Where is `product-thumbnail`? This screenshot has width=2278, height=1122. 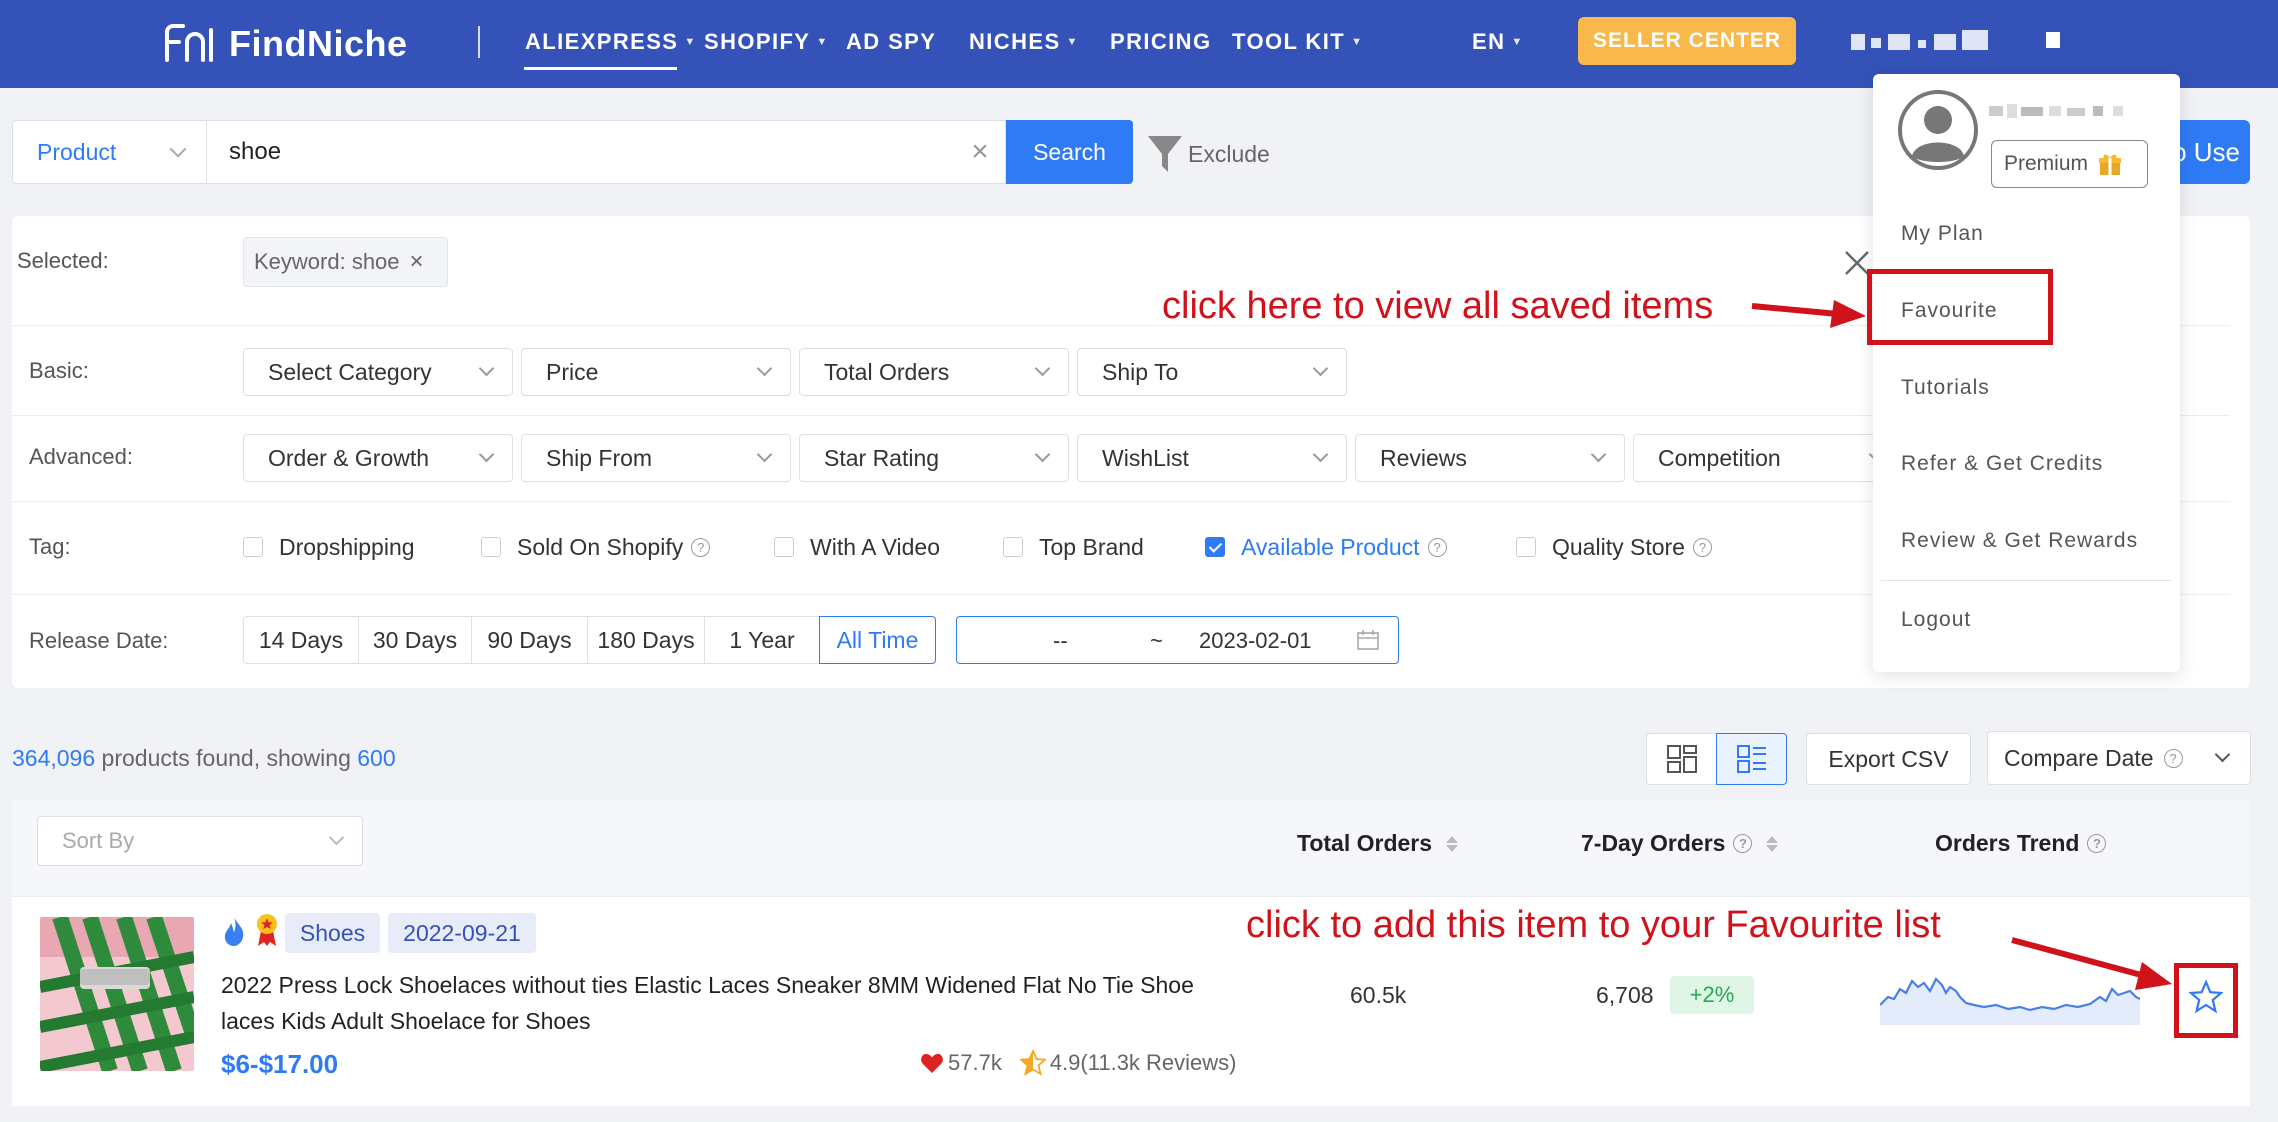 product-thumbnail is located at coordinates (117, 994).